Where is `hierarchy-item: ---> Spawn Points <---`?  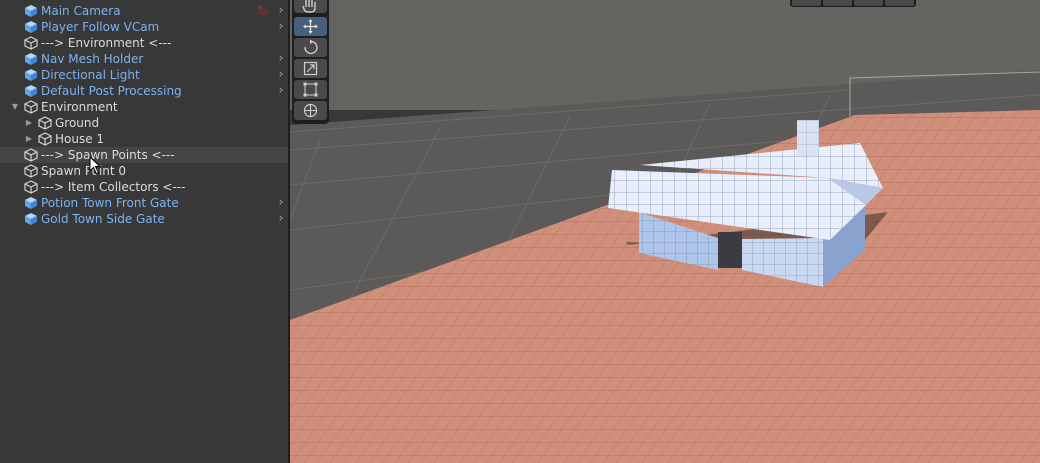
hierarchy-item: ---> Spawn Points <--- is located at coordinates (144, 155).